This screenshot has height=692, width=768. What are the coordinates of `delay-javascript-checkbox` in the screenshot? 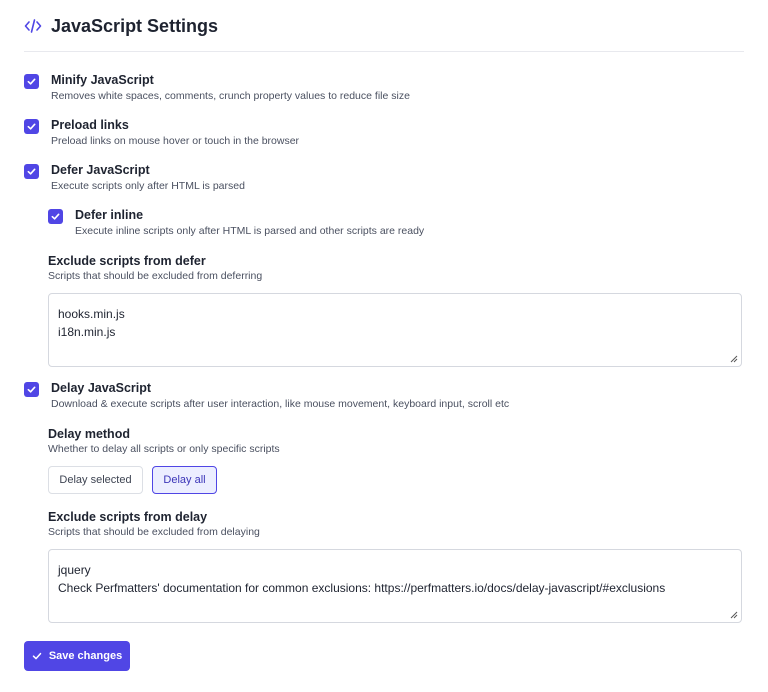 It's located at (31, 389).